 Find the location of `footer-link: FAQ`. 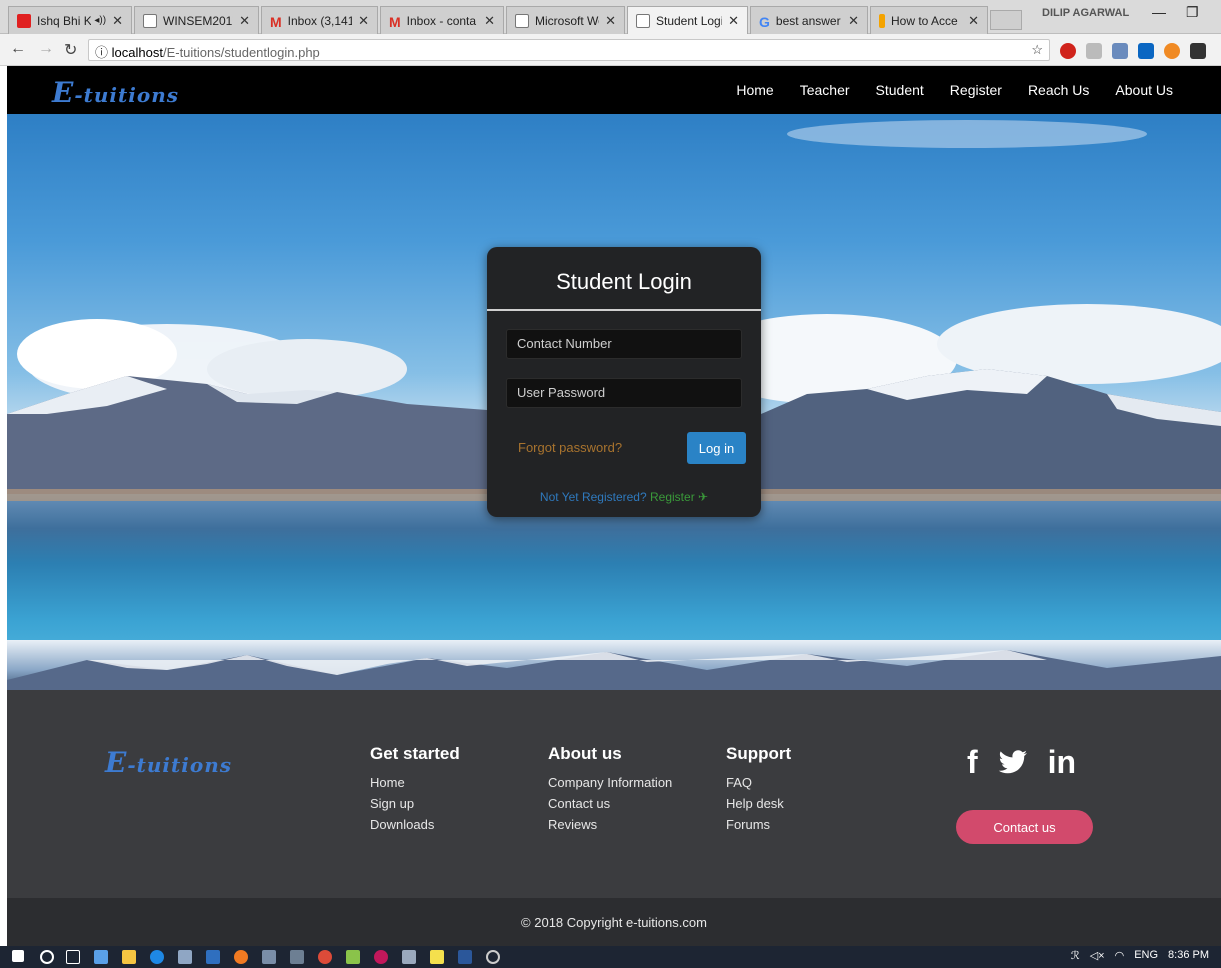

footer-link: FAQ is located at coordinates (758, 782).